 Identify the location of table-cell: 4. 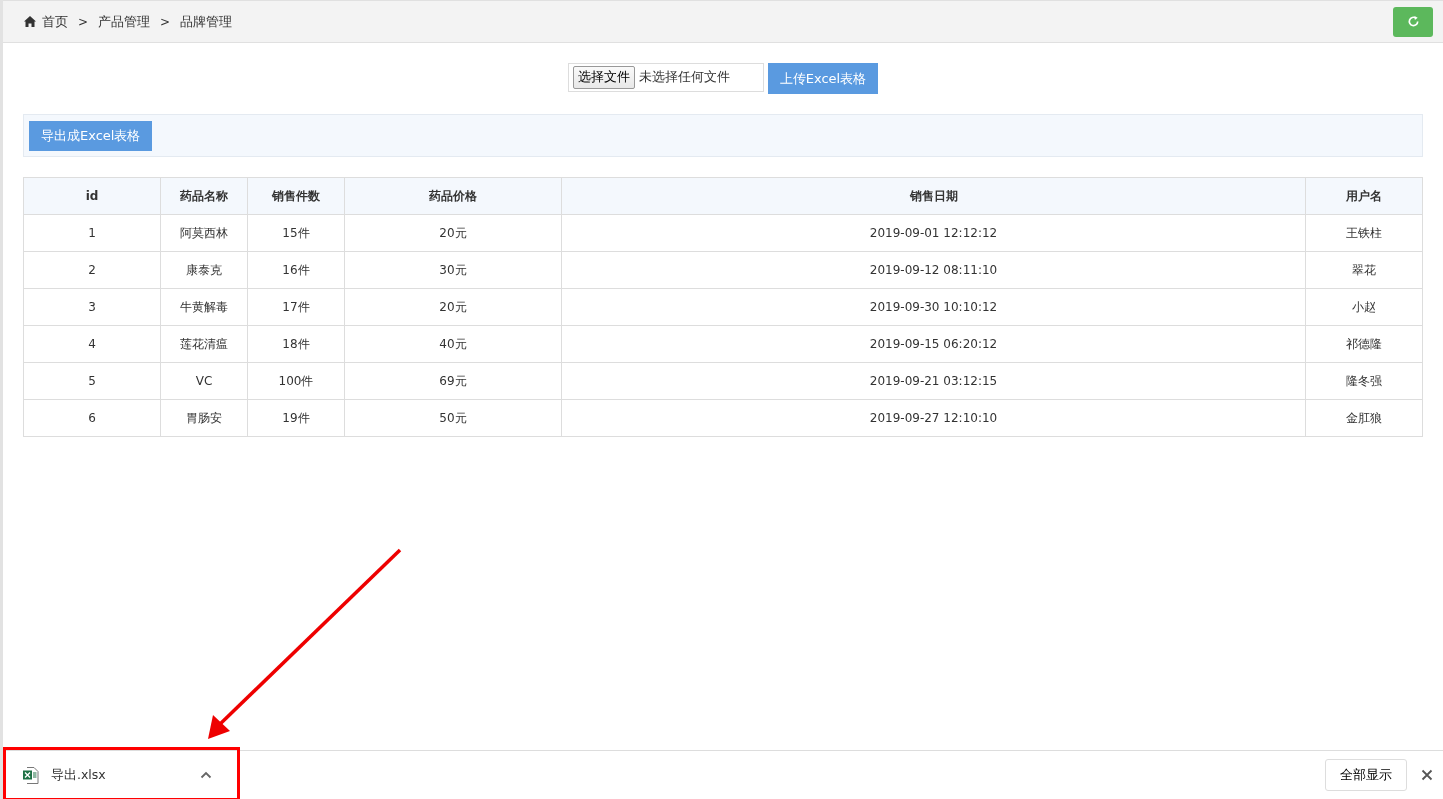
(92, 344).